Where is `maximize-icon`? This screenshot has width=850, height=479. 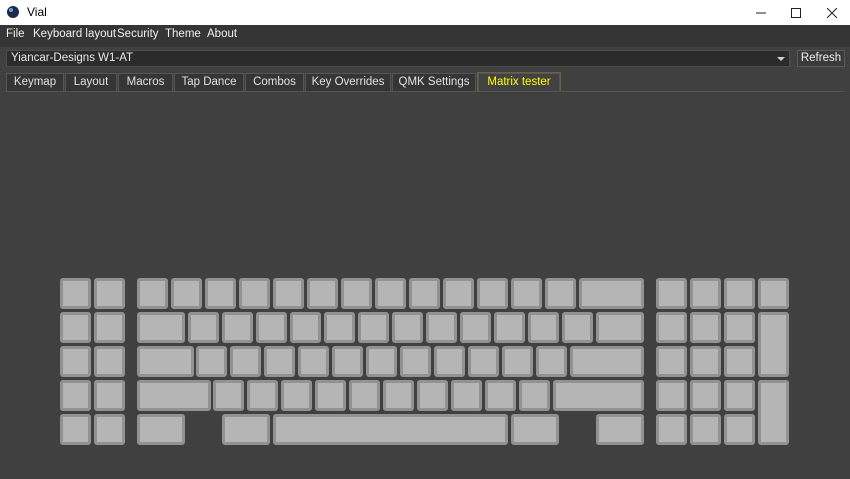 maximize-icon is located at coordinates (796, 12).